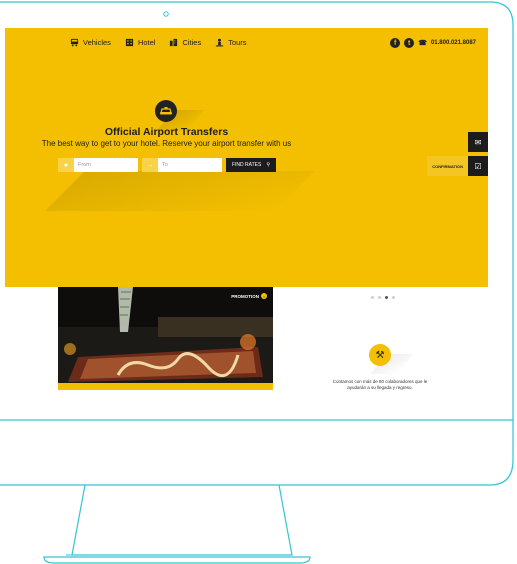 The height and width of the screenshot is (564, 517). What do you see at coordinates (237, 42) in the screenshot?
I see `nav-item-label: Tours` at bounding box center [237, 42].